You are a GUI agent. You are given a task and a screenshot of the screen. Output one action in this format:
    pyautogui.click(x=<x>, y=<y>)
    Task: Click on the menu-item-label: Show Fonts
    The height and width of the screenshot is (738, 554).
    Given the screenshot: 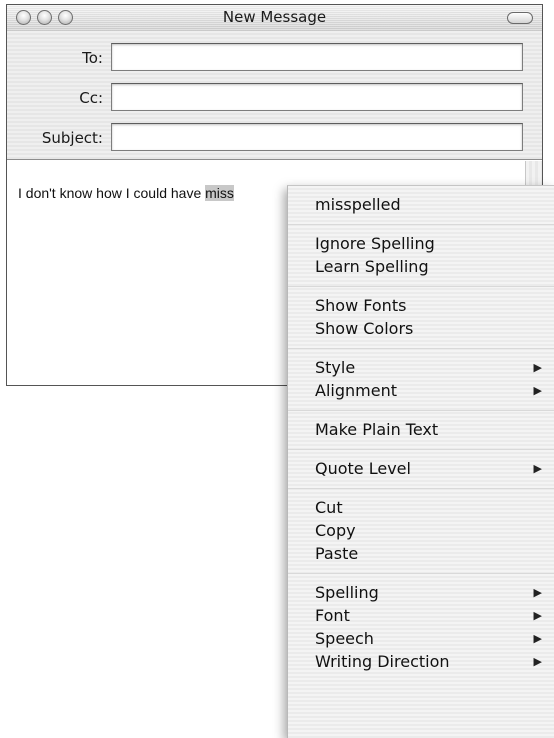 What is the action you would take?
    pyautogui.click(x=361, y=305)
    